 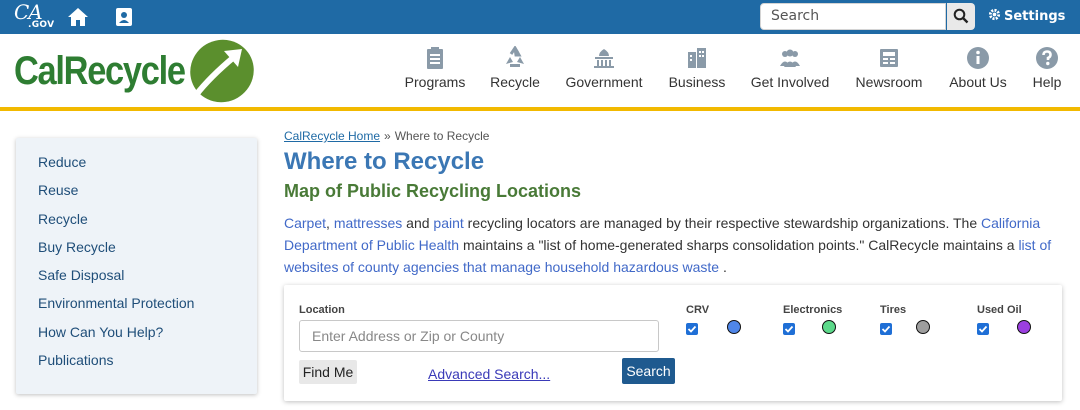 What do you see at coordinates (604, 82) in the screenshot?
I see `nav-label: Government` at bounding box center [604, 82].